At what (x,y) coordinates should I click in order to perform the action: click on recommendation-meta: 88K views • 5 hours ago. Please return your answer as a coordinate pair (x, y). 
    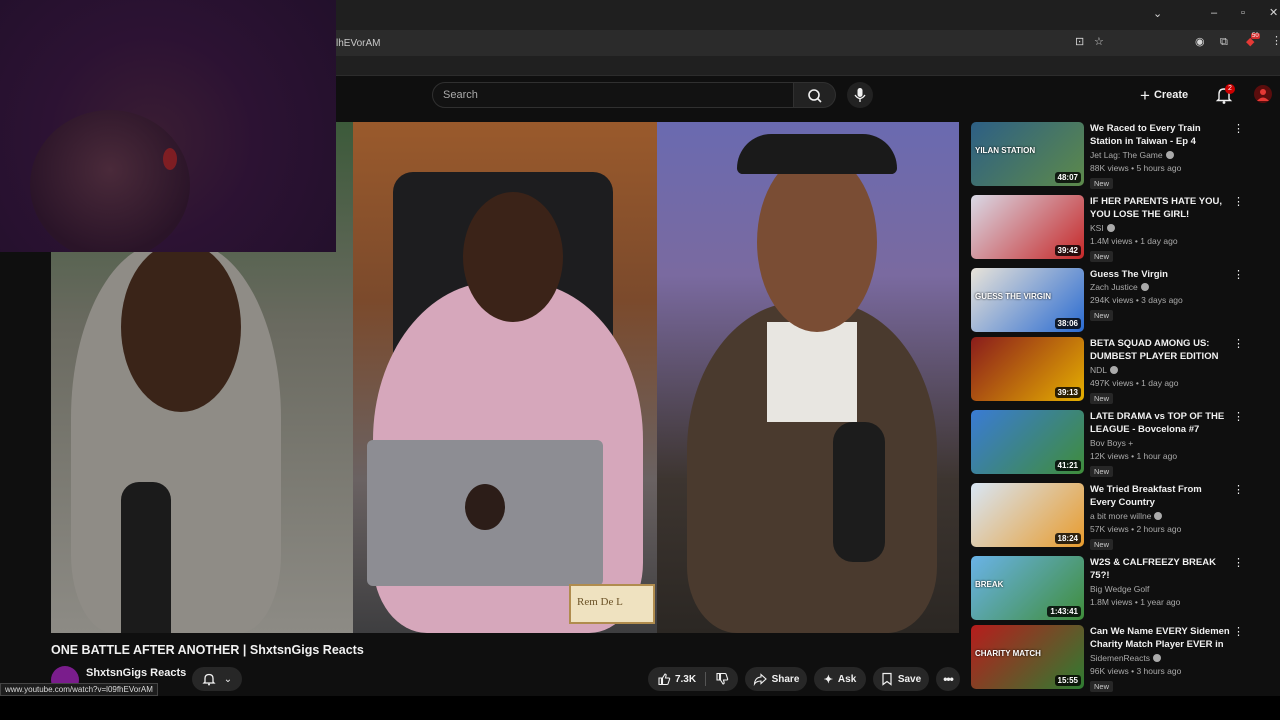
    Looking at the image, I should click on (1136, 168).